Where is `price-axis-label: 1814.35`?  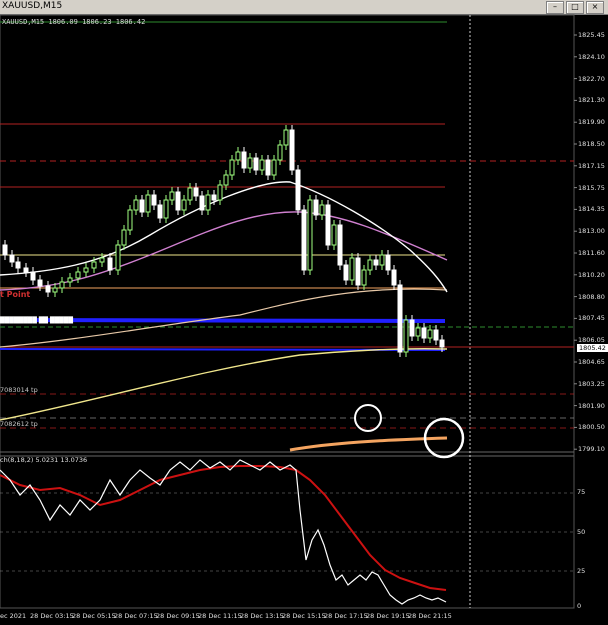
price-axis-label: 1814.35 is located at coordinates (591, 209).